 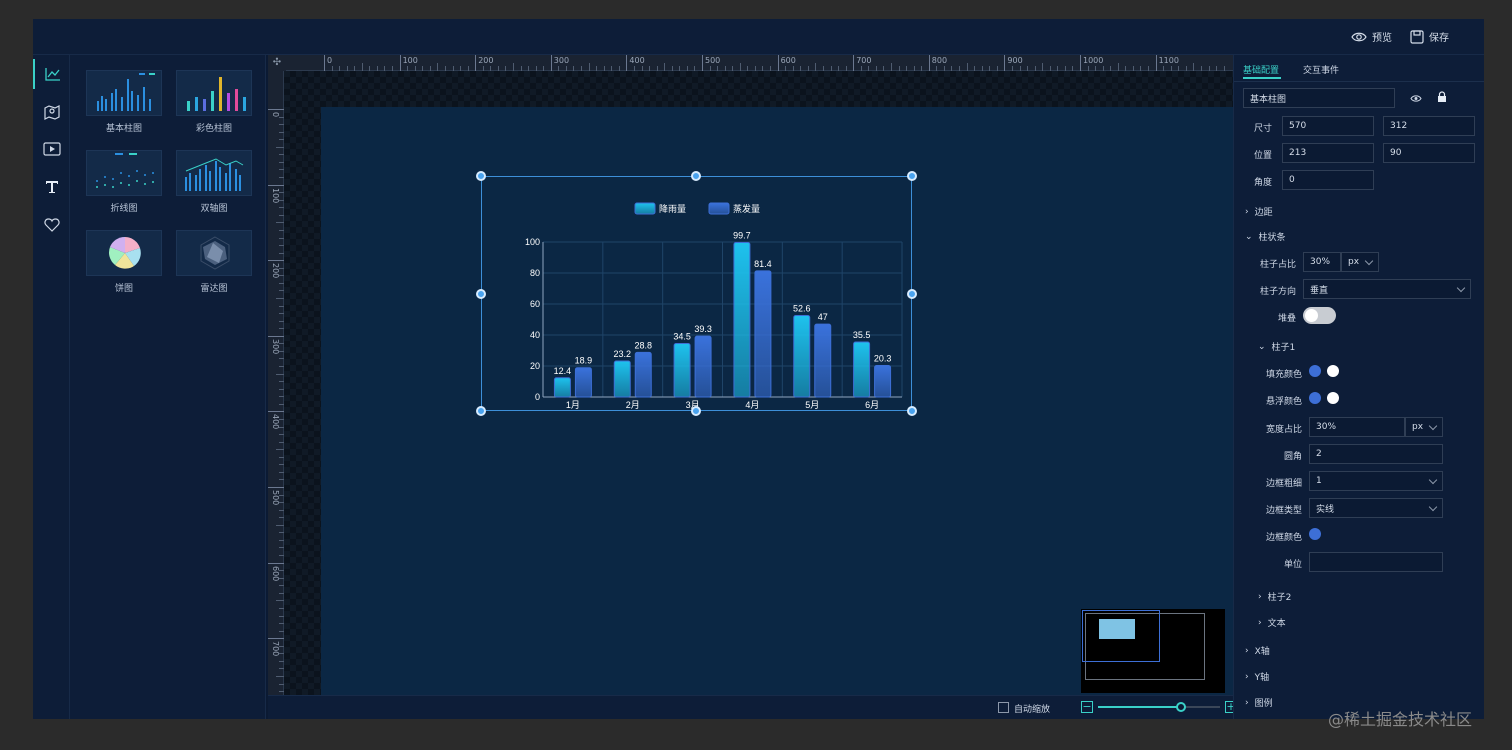 What do you see at coordinates (912, 294) in the screenshot?
I see `resize-handle-right` at bounding box center [912, 294].